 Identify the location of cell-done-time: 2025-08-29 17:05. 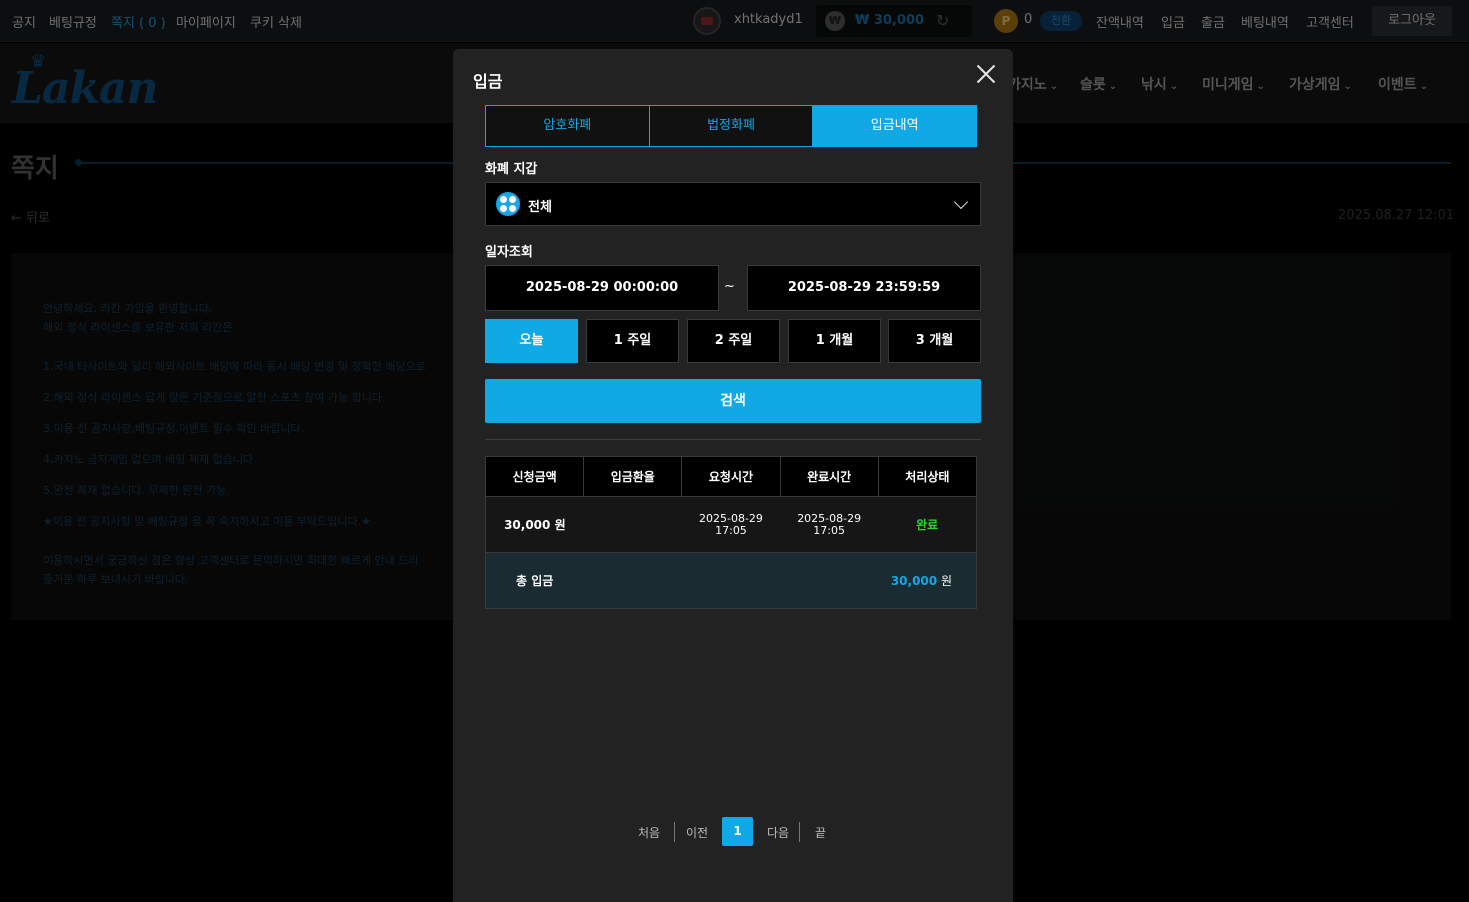
(829, 524).